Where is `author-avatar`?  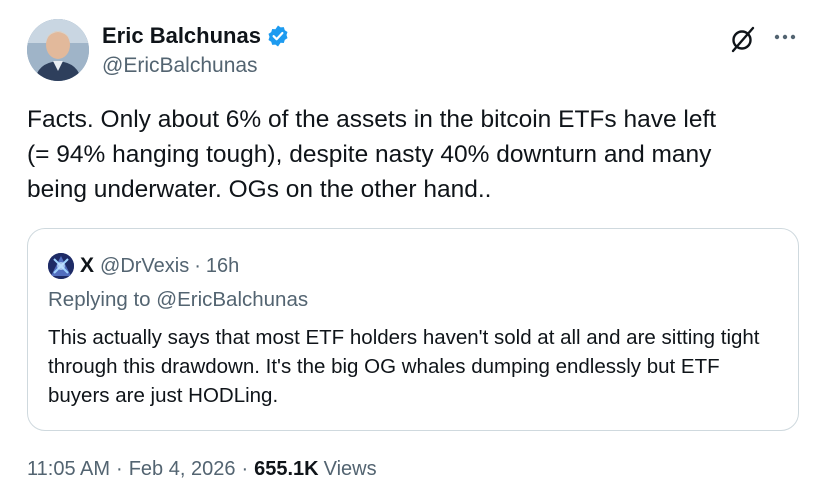
author-avatar is located at coordinates (58, 50).